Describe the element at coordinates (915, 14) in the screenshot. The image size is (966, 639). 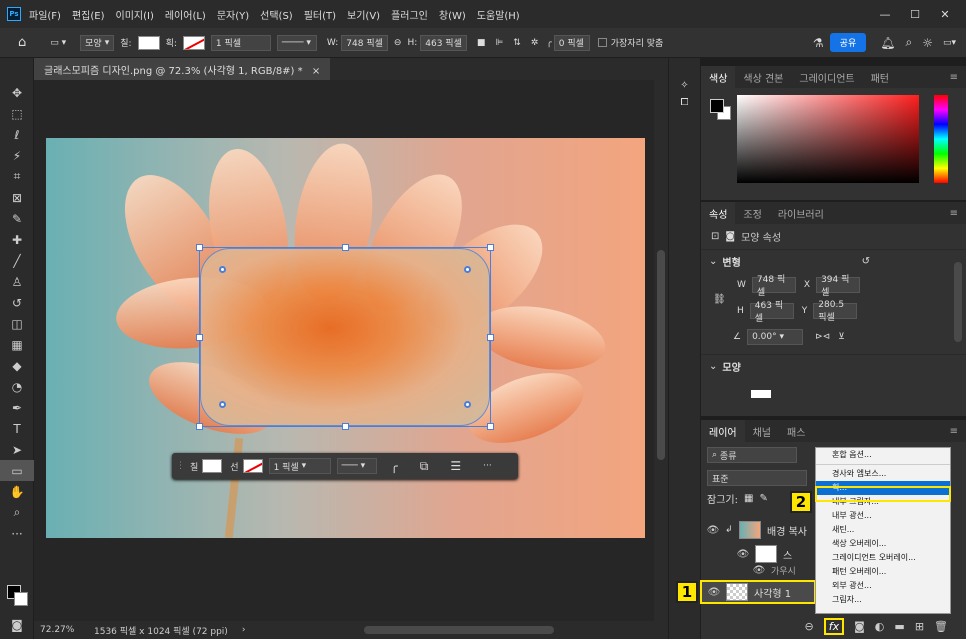
I see `maximize-button: ☐` at that location.